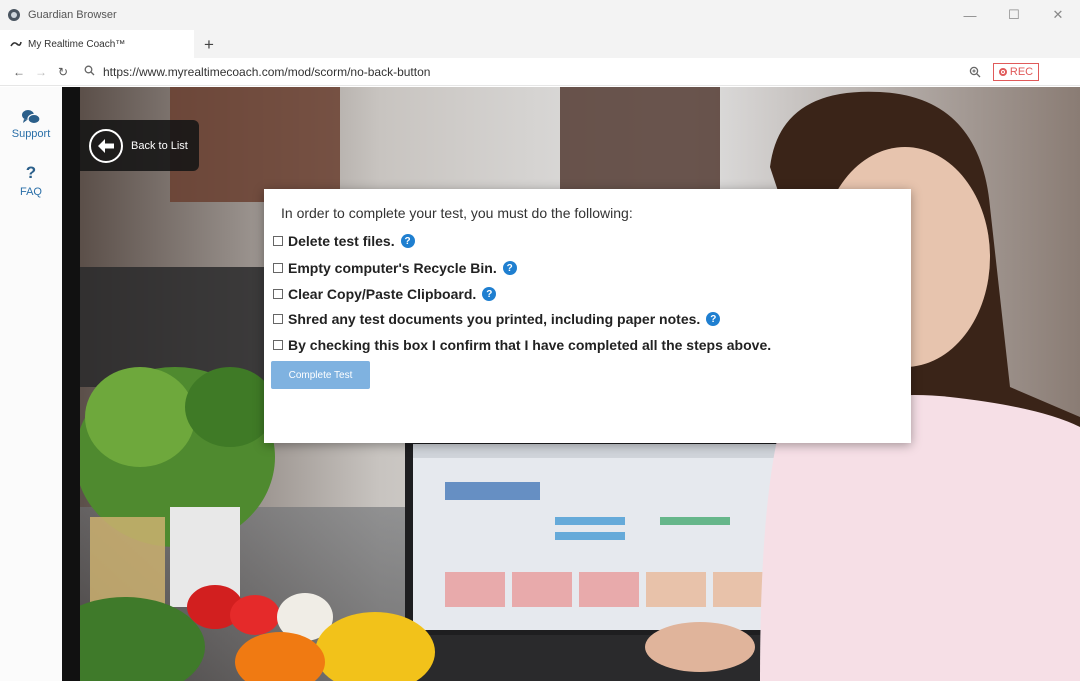 This screenshot has width=1080, height=681. Describe the element at coordinates (970, 15) in the screenshot. I see `minimize-icon: —` at that location.